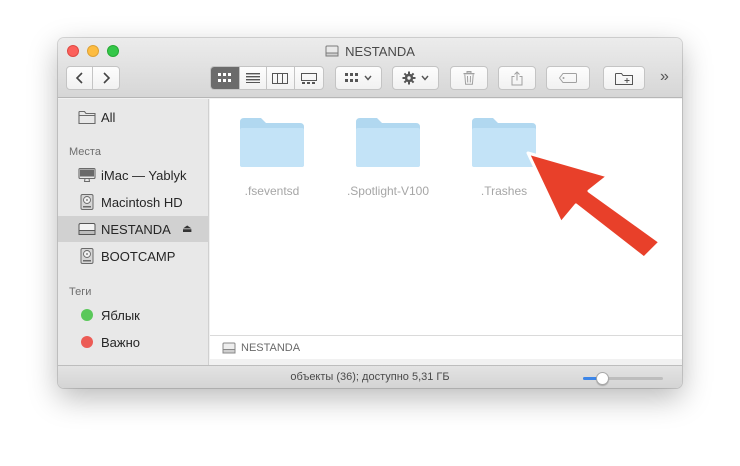  I want to click on share-button, so click(517, 78).